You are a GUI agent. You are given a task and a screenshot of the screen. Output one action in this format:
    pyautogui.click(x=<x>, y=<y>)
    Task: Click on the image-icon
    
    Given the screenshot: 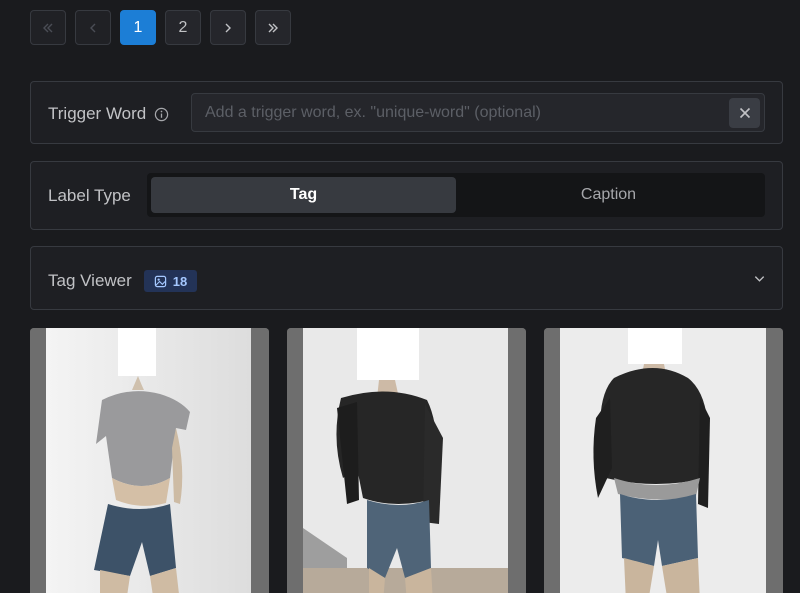 What is the action you would take?
    pyautogui.click(x=160, y=281)
    